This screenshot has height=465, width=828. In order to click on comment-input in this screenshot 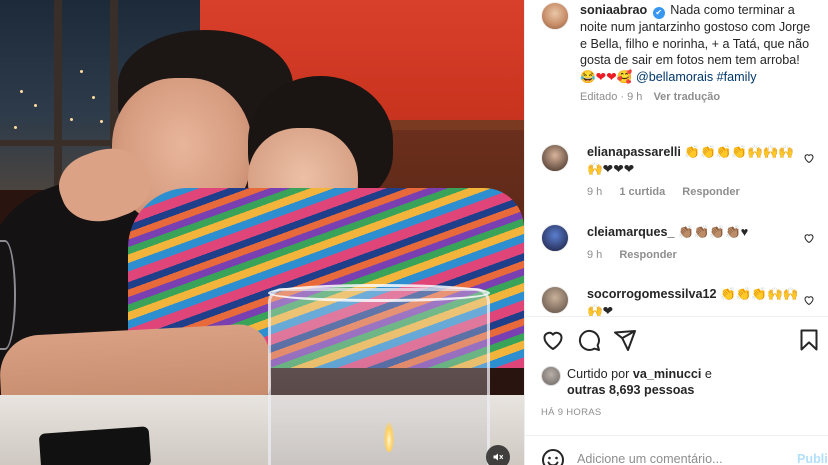, I will do `click(667, 458)`.